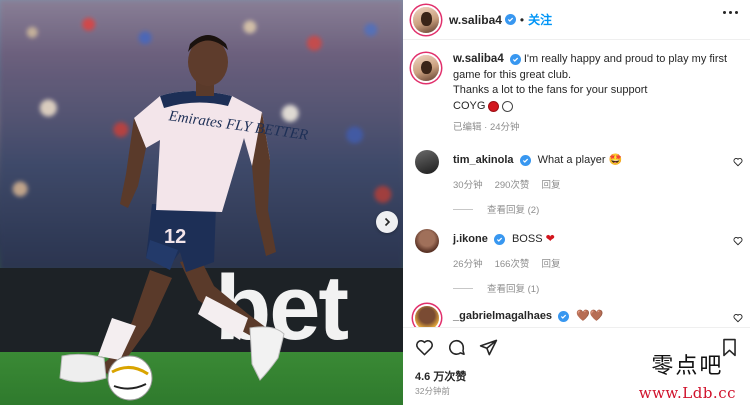 This screenshot has width=750, height=405. What do you see at coordinates (440, 376) in the screenshot?
I see `likes-count: 4.6 万次赞` at bounding box center [440, 376].